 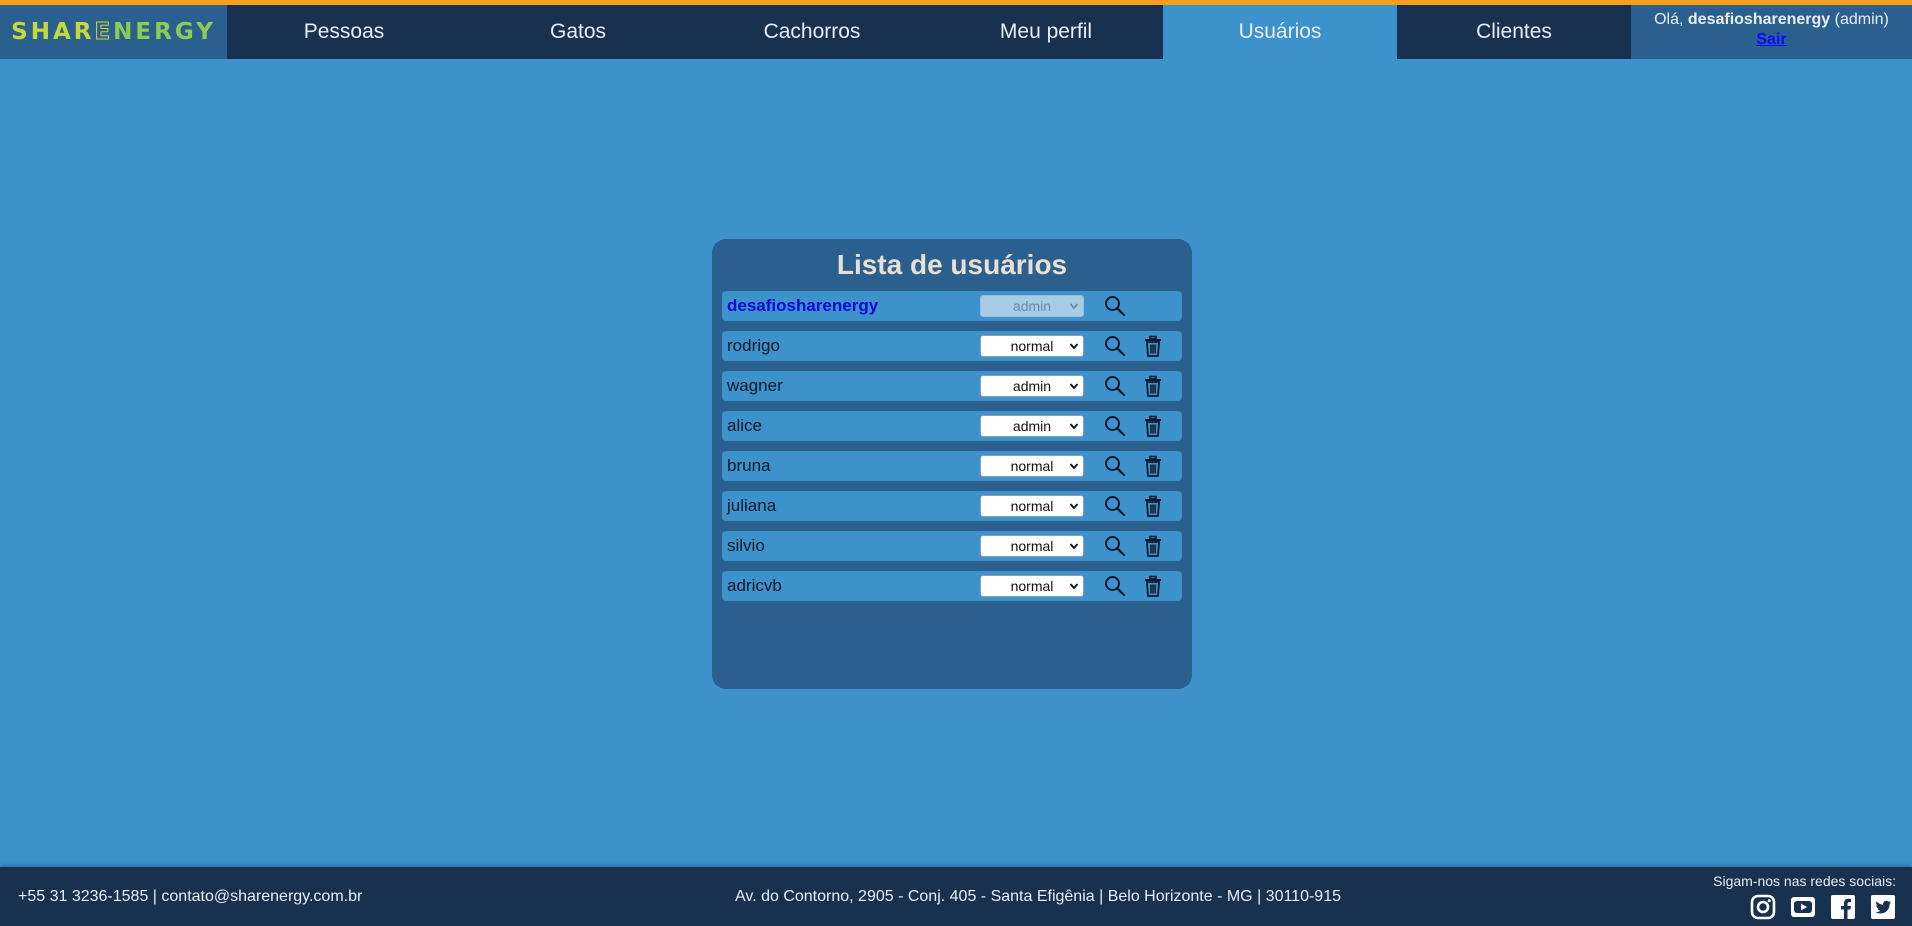 What do you see at coordinates (1759, 19) in the screenshot?
I see `current-username: desafiosharenergy` at bounding box center [1759, 19].